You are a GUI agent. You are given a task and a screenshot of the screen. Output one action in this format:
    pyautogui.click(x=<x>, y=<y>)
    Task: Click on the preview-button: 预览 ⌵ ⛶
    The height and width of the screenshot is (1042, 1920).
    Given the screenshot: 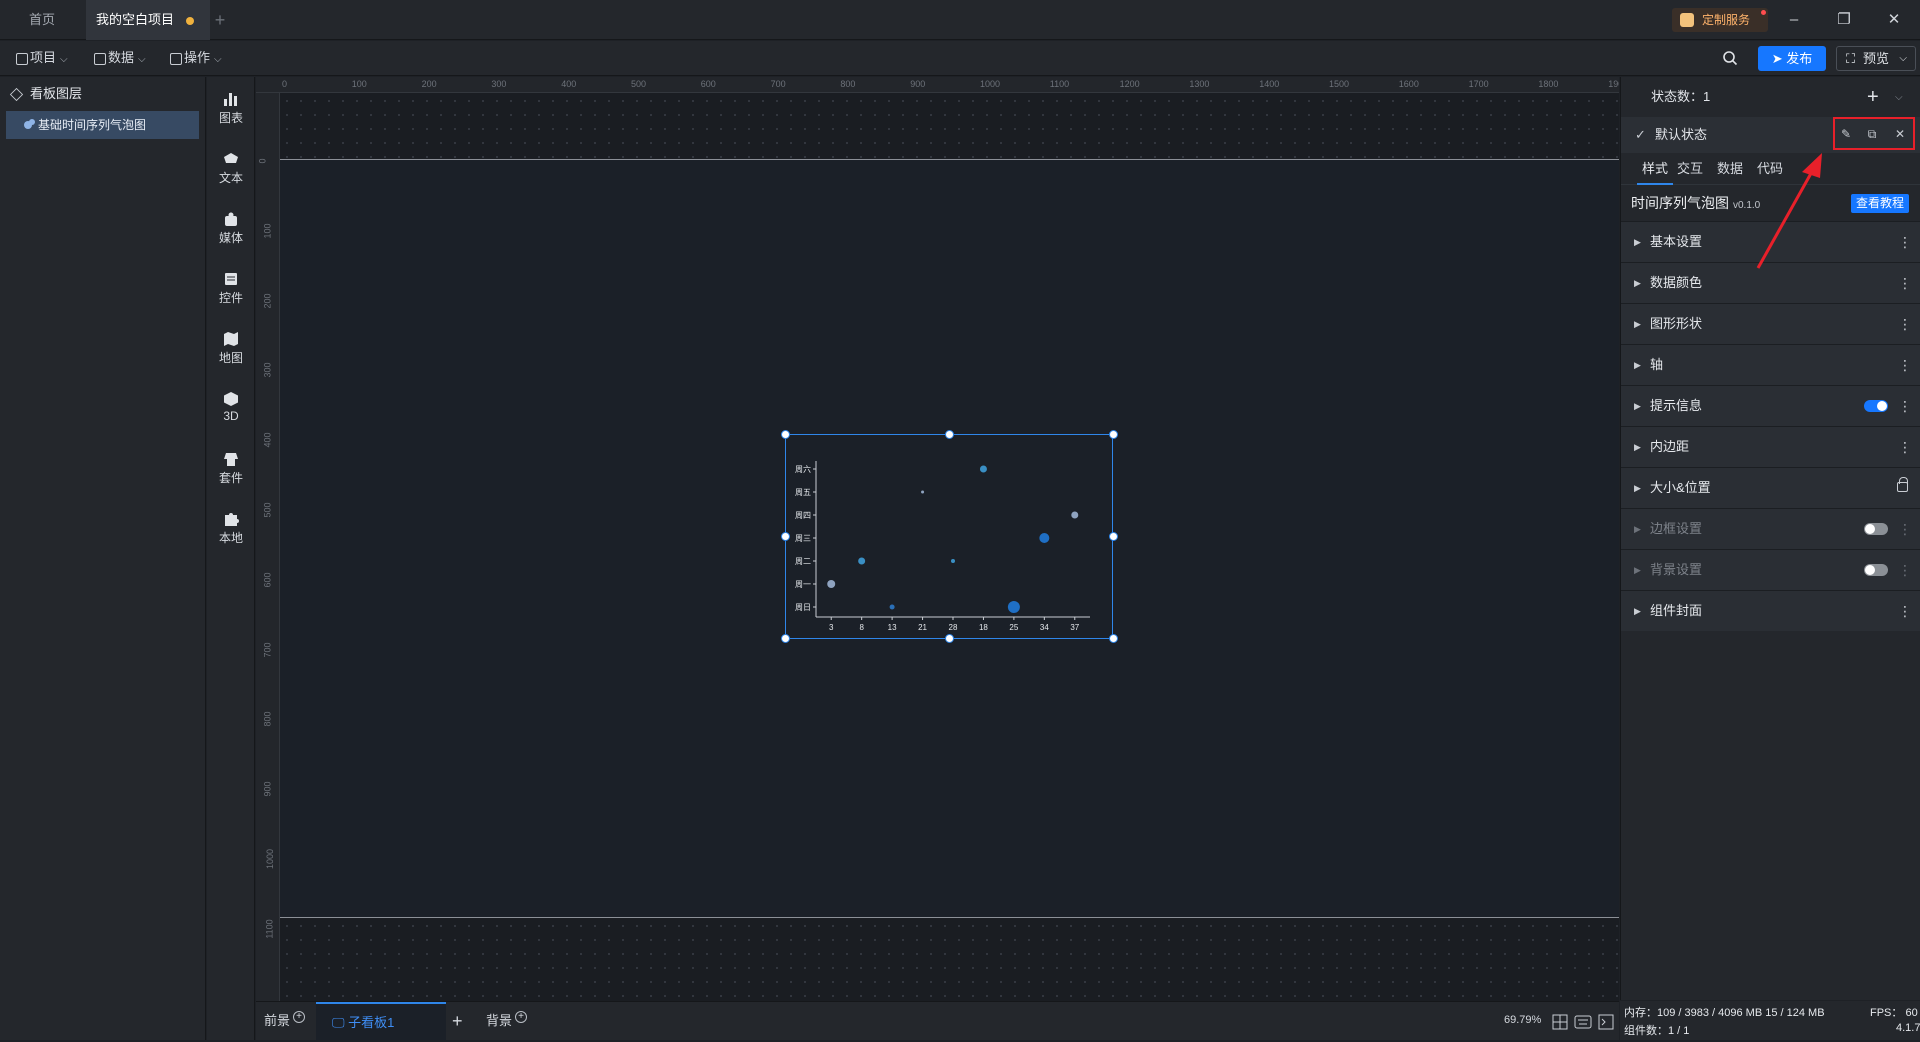 What is the action you would take?
    pyautogui.click(x=1876, y=58)
    